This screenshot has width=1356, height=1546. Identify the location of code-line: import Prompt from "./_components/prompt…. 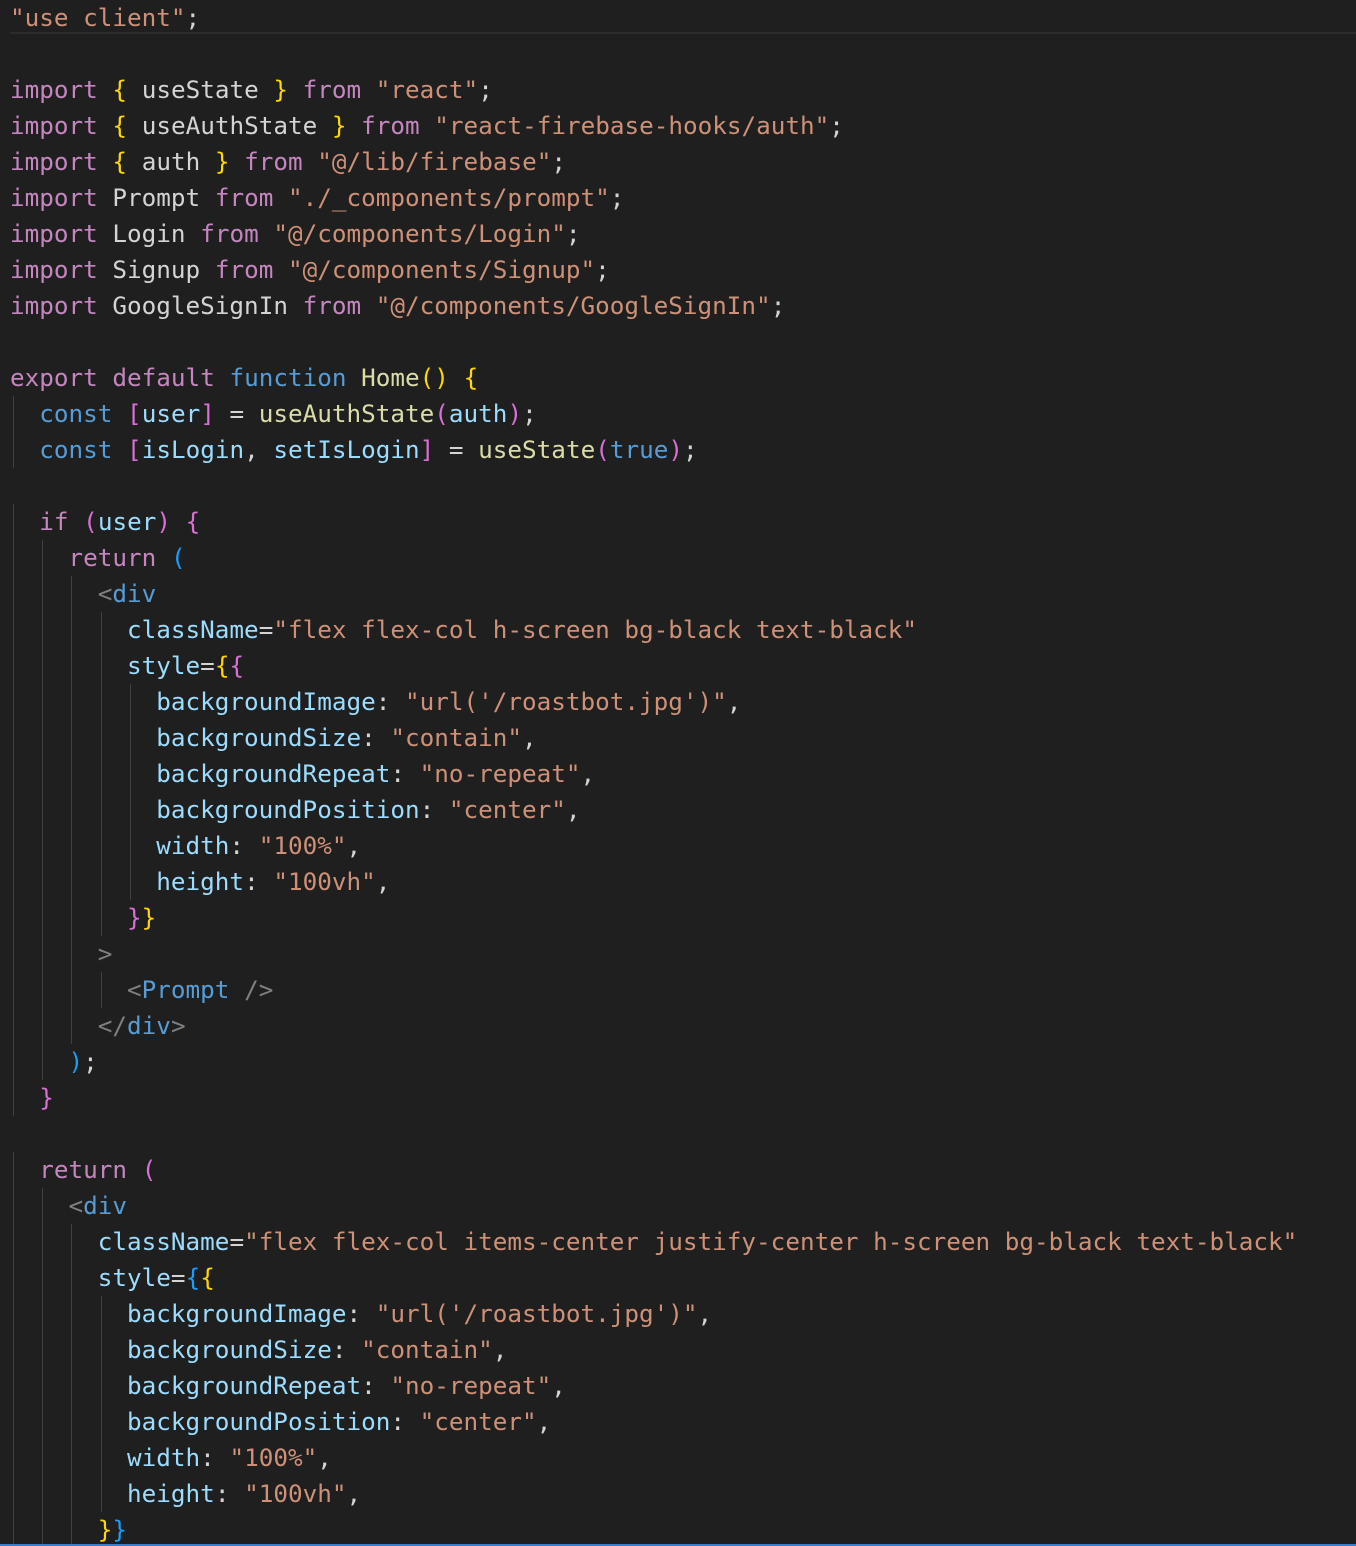
(683, 198).